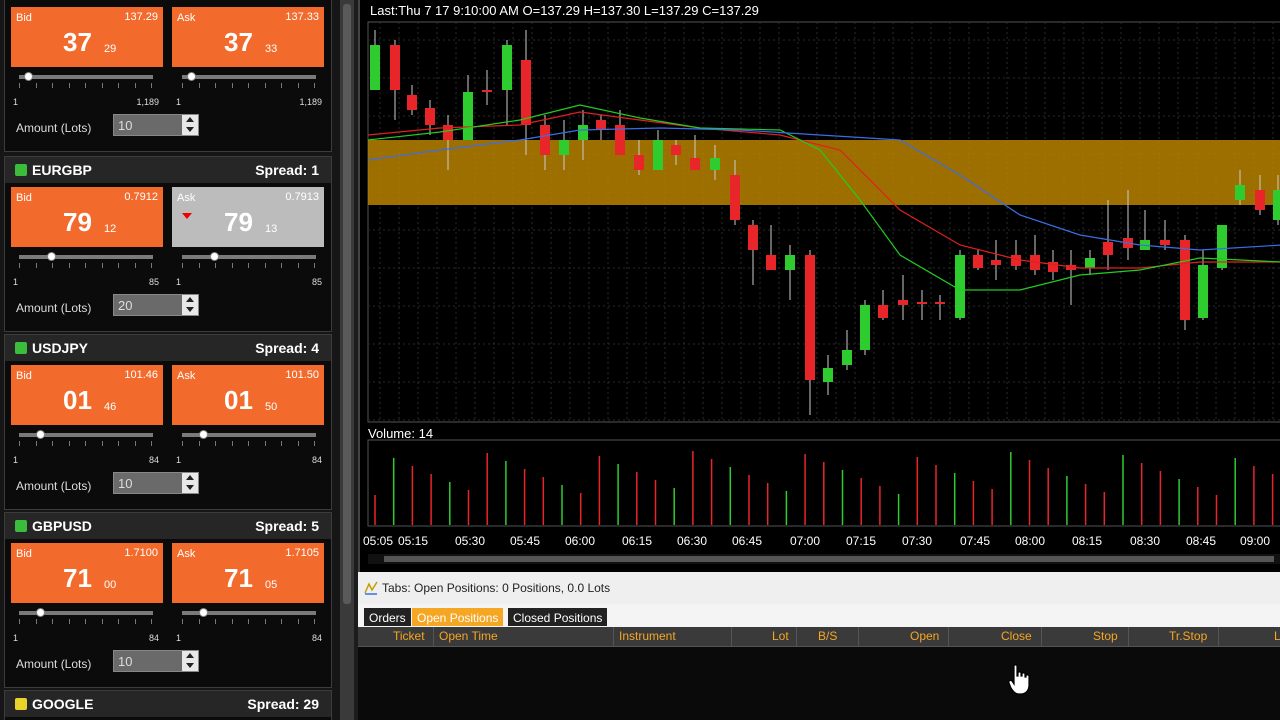 The height and width of the screenshot is (720, 1280). What do you see at coordinates (186, 18) in the screenshot?
I see `ask-label: Ask` at bounding box center [186, 18].